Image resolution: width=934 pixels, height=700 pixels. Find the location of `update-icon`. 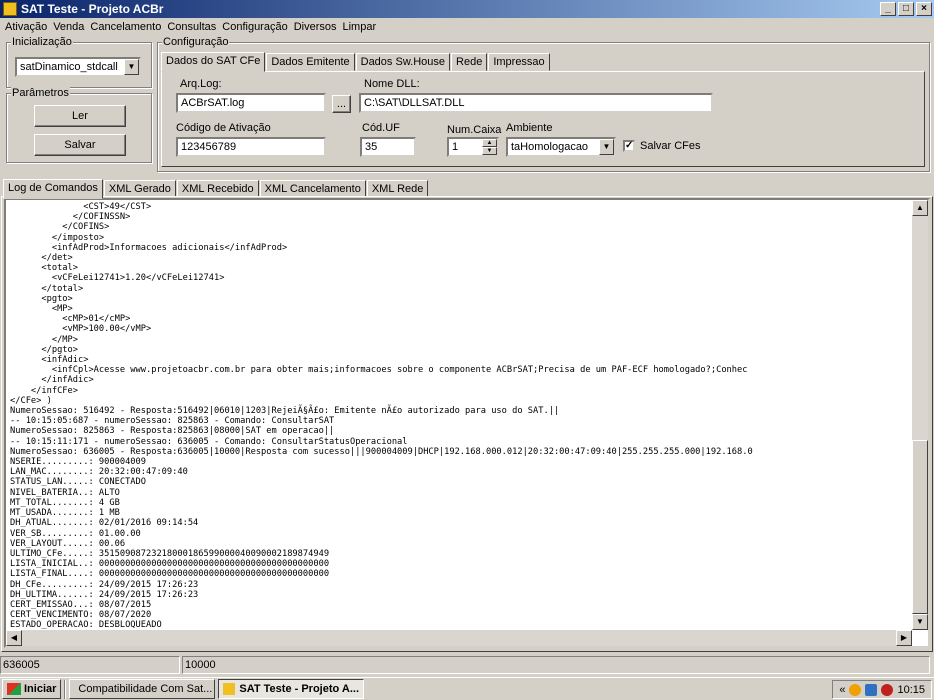

update-icon is located at coordinates (855, 689).